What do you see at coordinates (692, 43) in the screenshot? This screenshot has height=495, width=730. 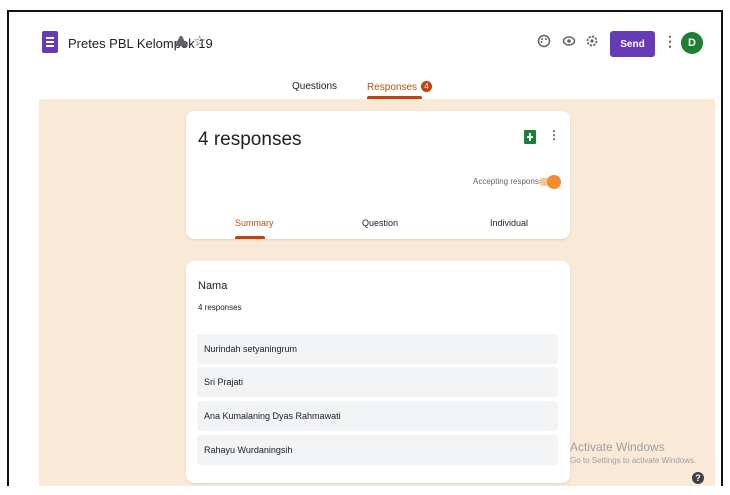 I see `avatar: D` at bounding box center [692, 43].